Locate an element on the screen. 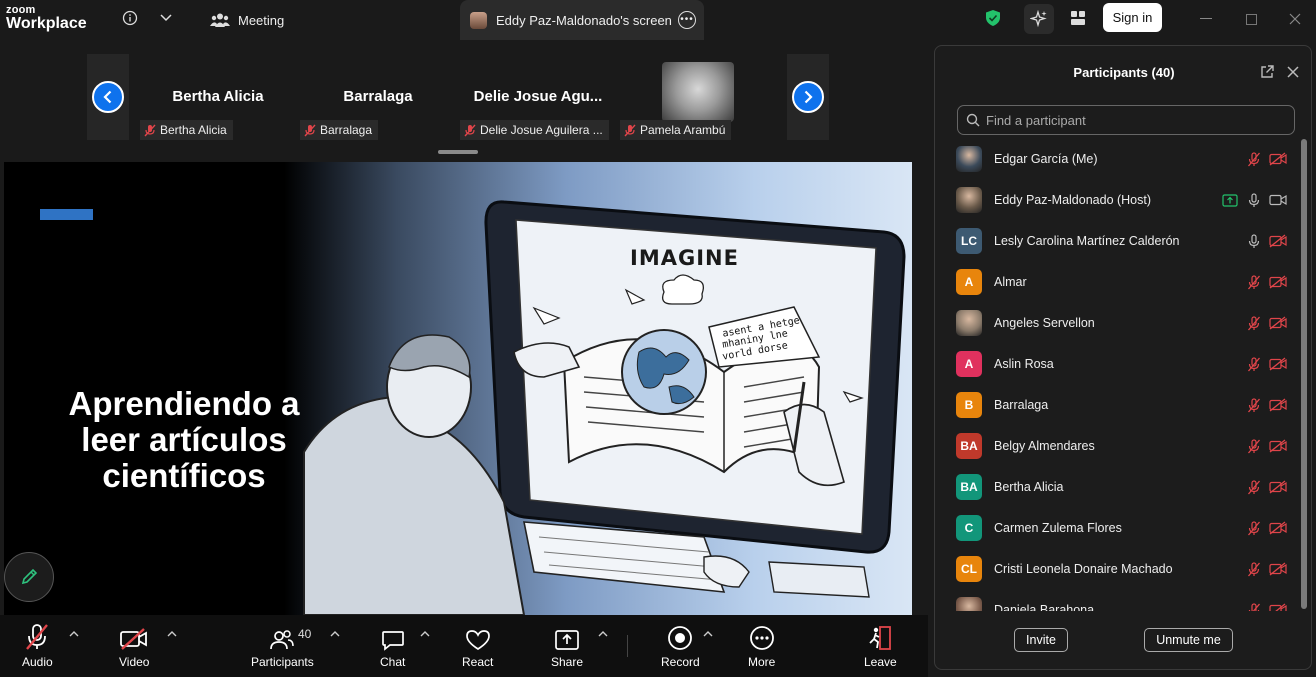 This screenshot has width=1316, height=677. strip-next-button is located at coordinates (808, 97).